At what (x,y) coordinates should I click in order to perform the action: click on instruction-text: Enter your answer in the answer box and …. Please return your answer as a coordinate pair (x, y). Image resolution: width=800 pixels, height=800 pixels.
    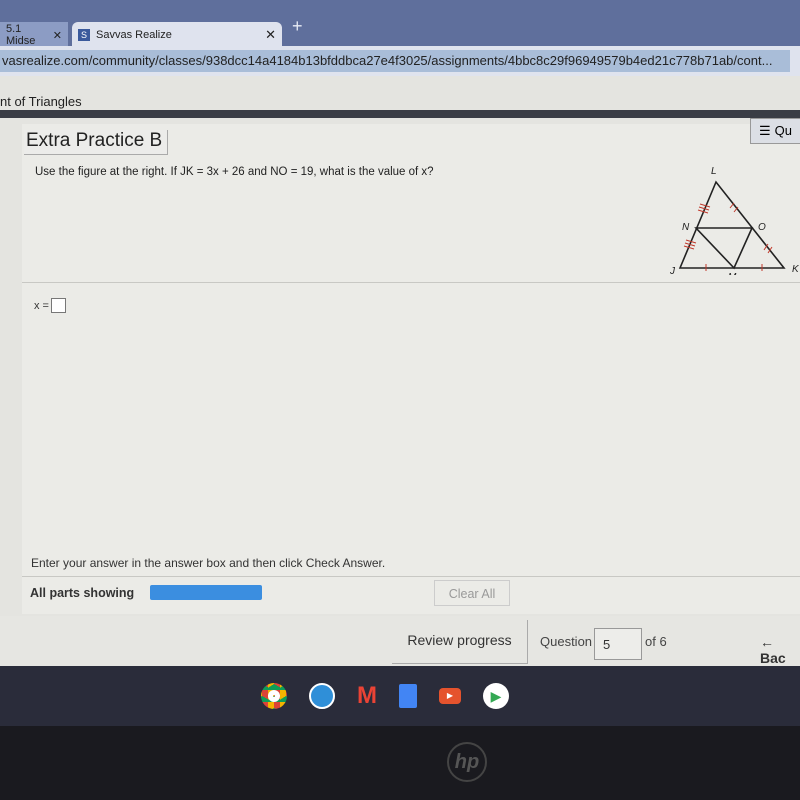
    Looking at the image, I should click on (208, 563).